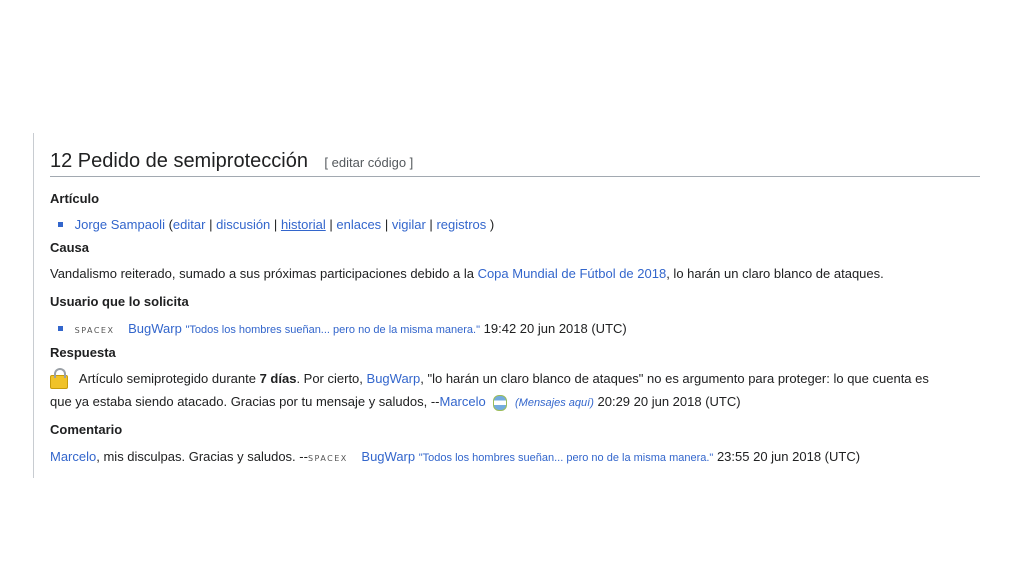  Describe the element at coordinates (167, 378) in the screenshot. I see `response-text: Artículo semiprotegido durante` at that location.